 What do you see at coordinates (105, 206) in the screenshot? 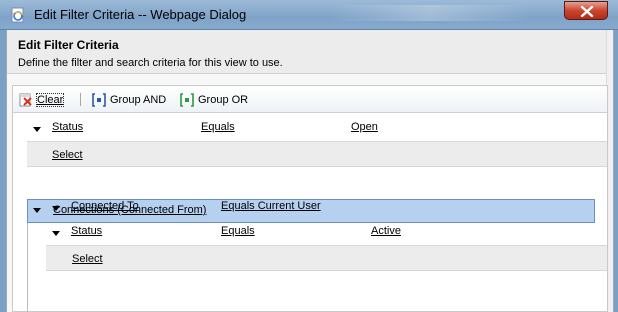
I see `condition-field: Connected To` at bounding box center [105, 206].